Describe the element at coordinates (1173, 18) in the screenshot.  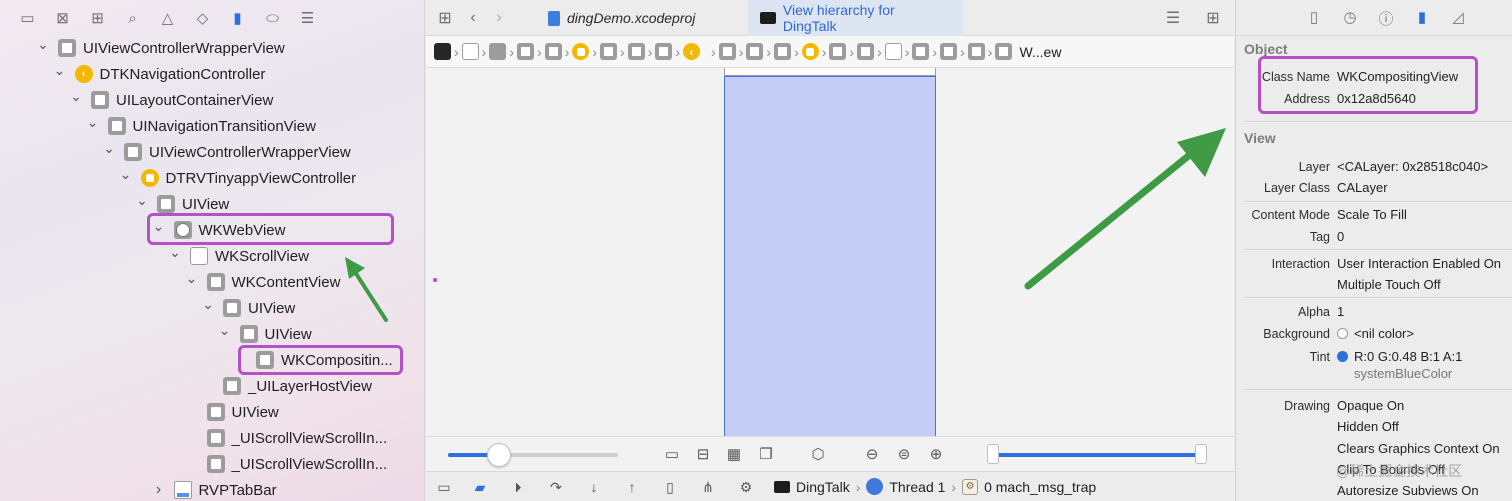
I see `lines-icon: ☰` at that location.